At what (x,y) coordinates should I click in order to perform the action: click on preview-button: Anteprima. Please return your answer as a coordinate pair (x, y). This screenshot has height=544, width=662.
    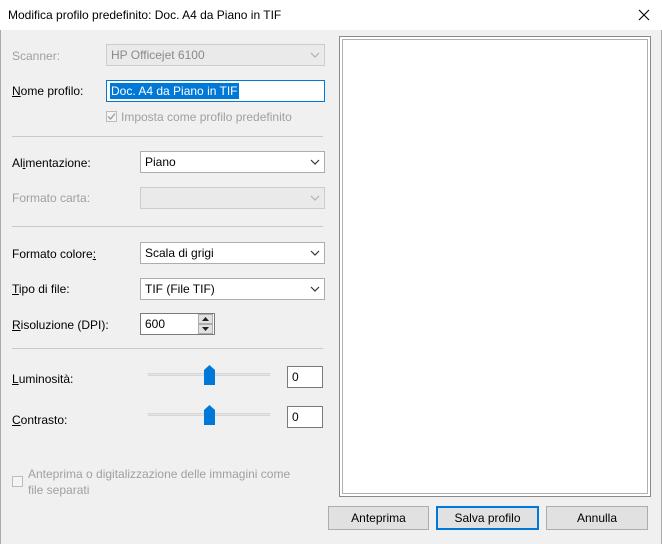
    Looking at the image, I should click on (378, 518).